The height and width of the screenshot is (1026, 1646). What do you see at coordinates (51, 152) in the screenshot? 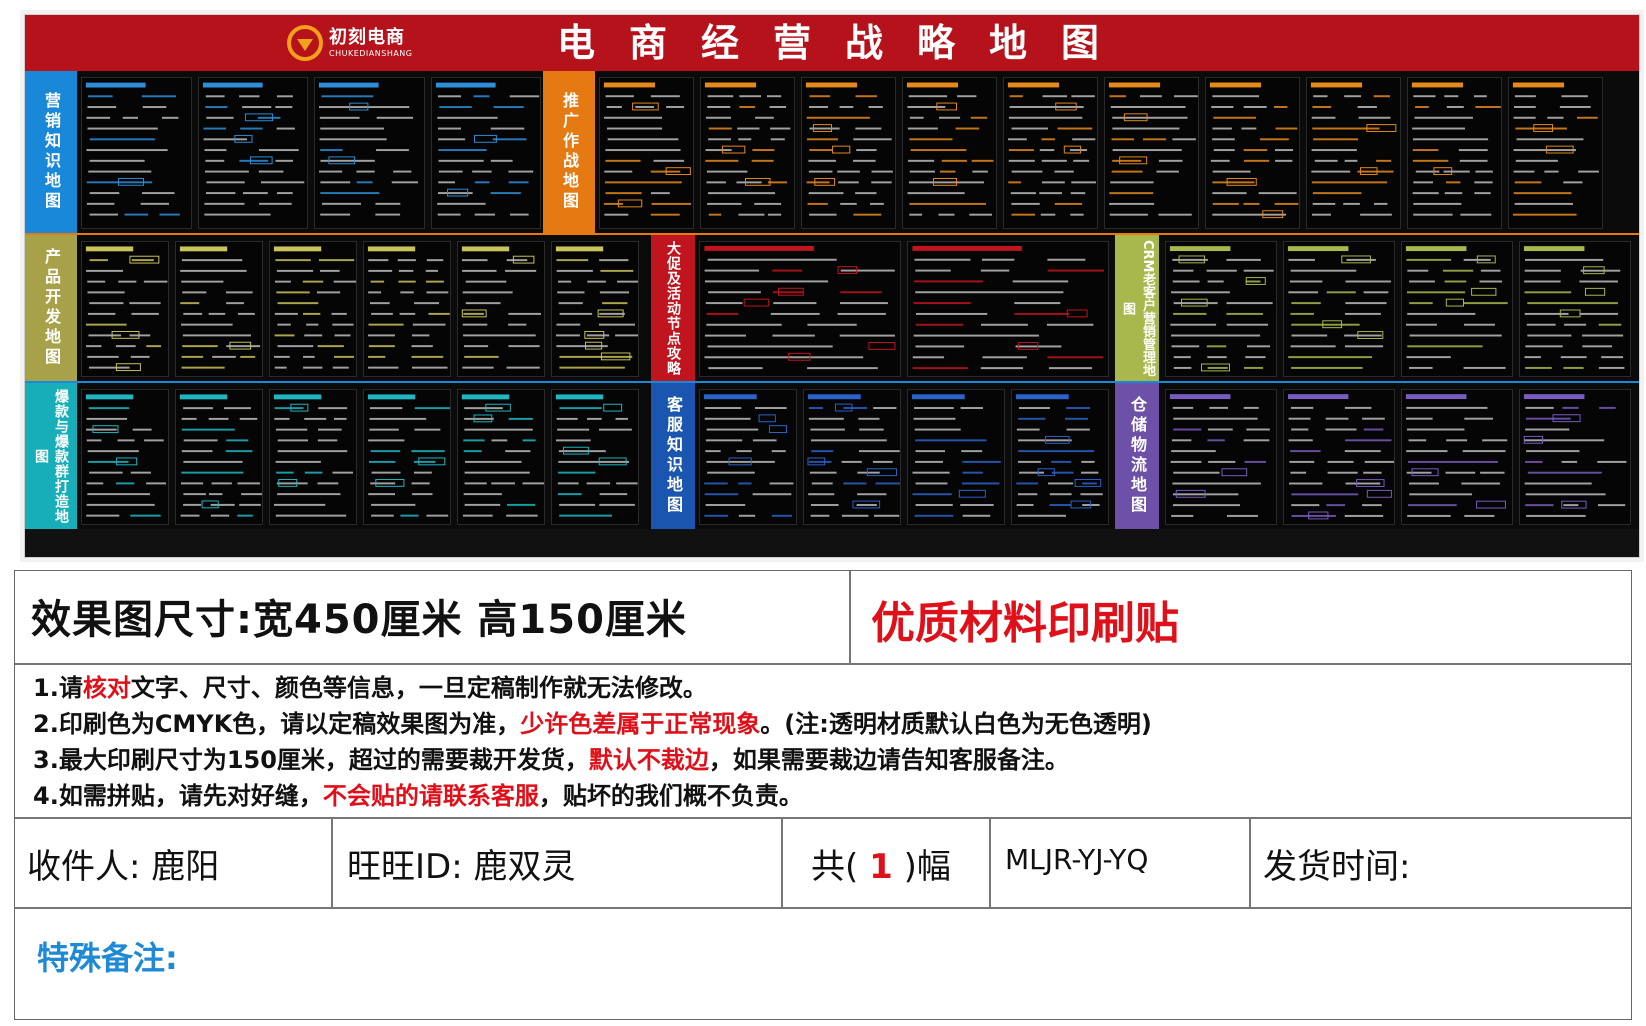
I see `section-label-marketing: 营销知识地图` at bounding box center [51, 152].